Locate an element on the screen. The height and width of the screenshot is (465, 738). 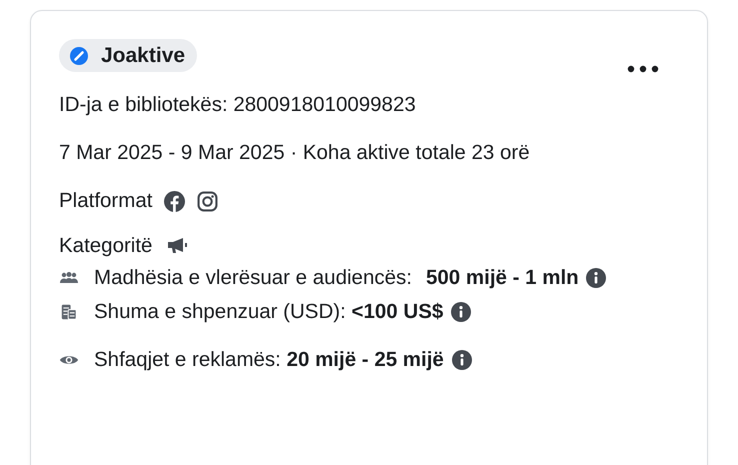
megaphone-icon is located at coordinates (177, 246).